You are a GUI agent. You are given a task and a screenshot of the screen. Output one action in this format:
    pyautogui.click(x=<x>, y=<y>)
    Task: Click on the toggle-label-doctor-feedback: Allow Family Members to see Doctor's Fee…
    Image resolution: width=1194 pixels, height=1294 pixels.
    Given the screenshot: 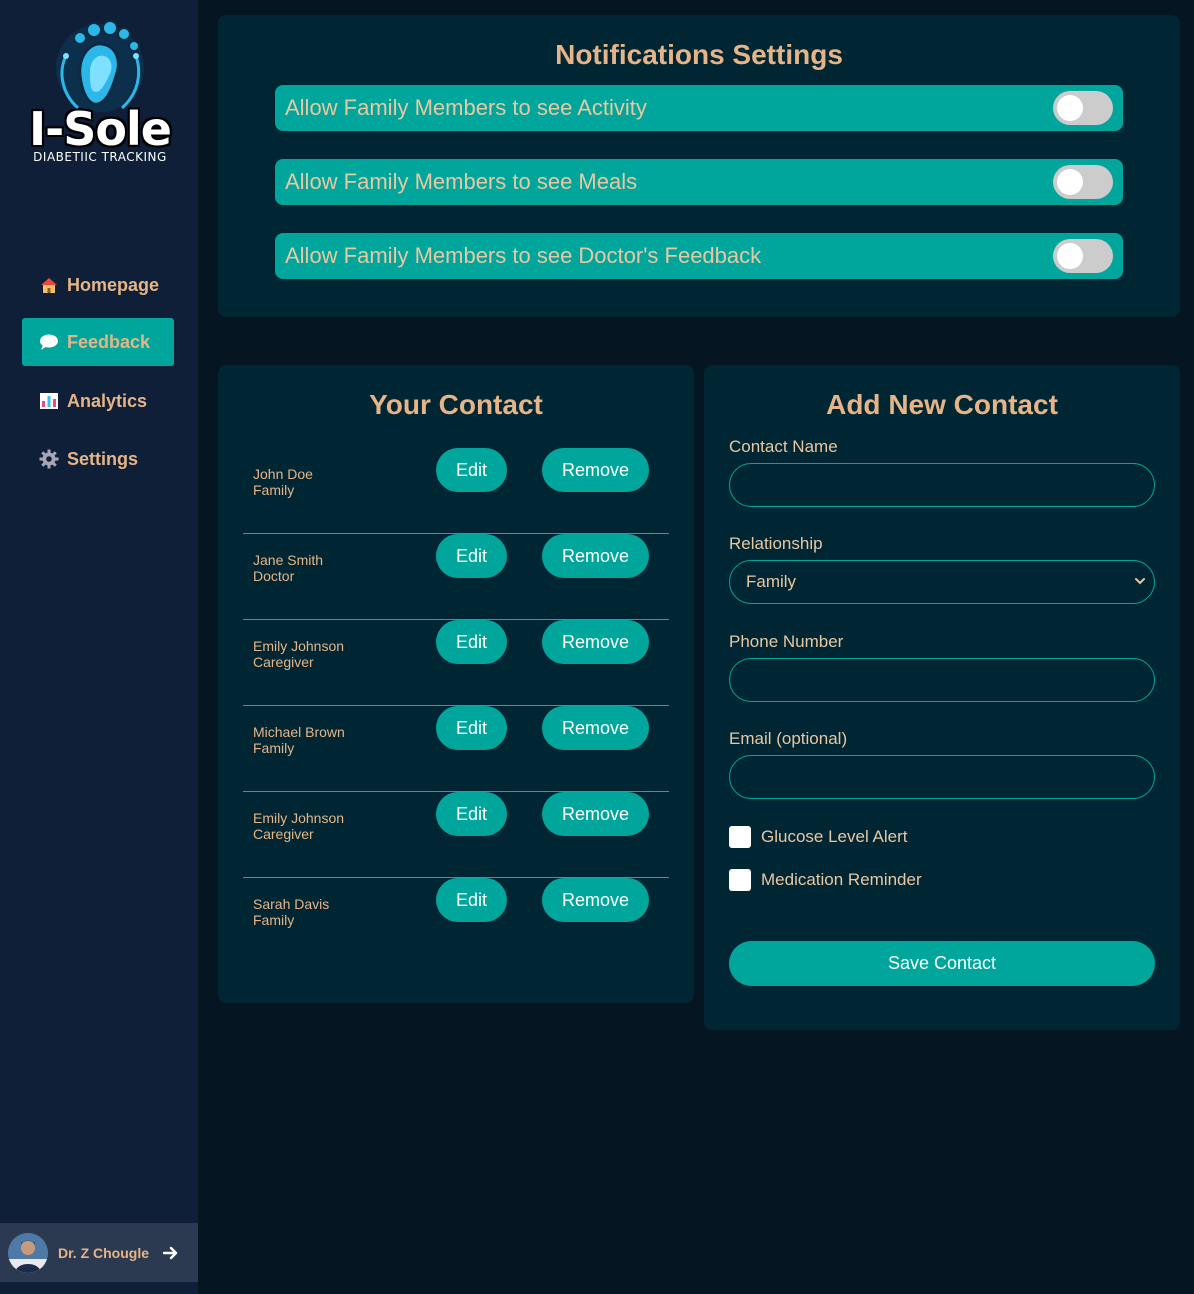 What is the action you would take?
    pyautogui.click(x=523, y=255)
    